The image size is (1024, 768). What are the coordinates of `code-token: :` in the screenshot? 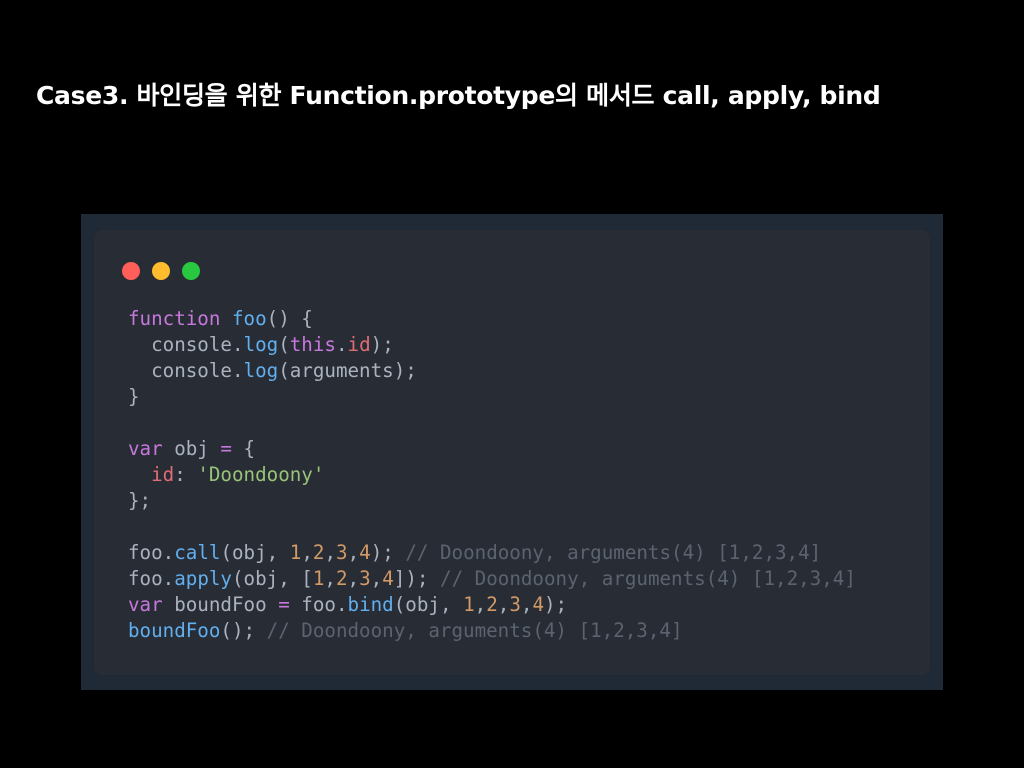 It's located at (186, 474).